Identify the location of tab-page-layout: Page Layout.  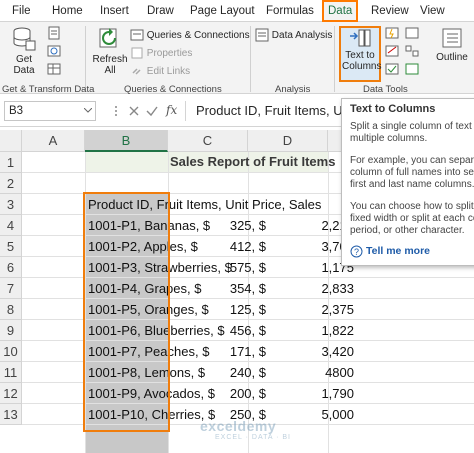
(222, 11).